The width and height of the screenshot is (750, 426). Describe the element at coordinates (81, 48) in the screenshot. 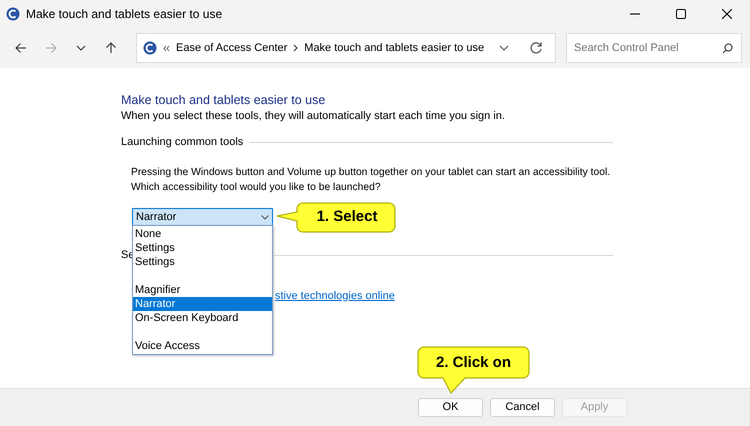

I see `chevron-down-icon` at that location.